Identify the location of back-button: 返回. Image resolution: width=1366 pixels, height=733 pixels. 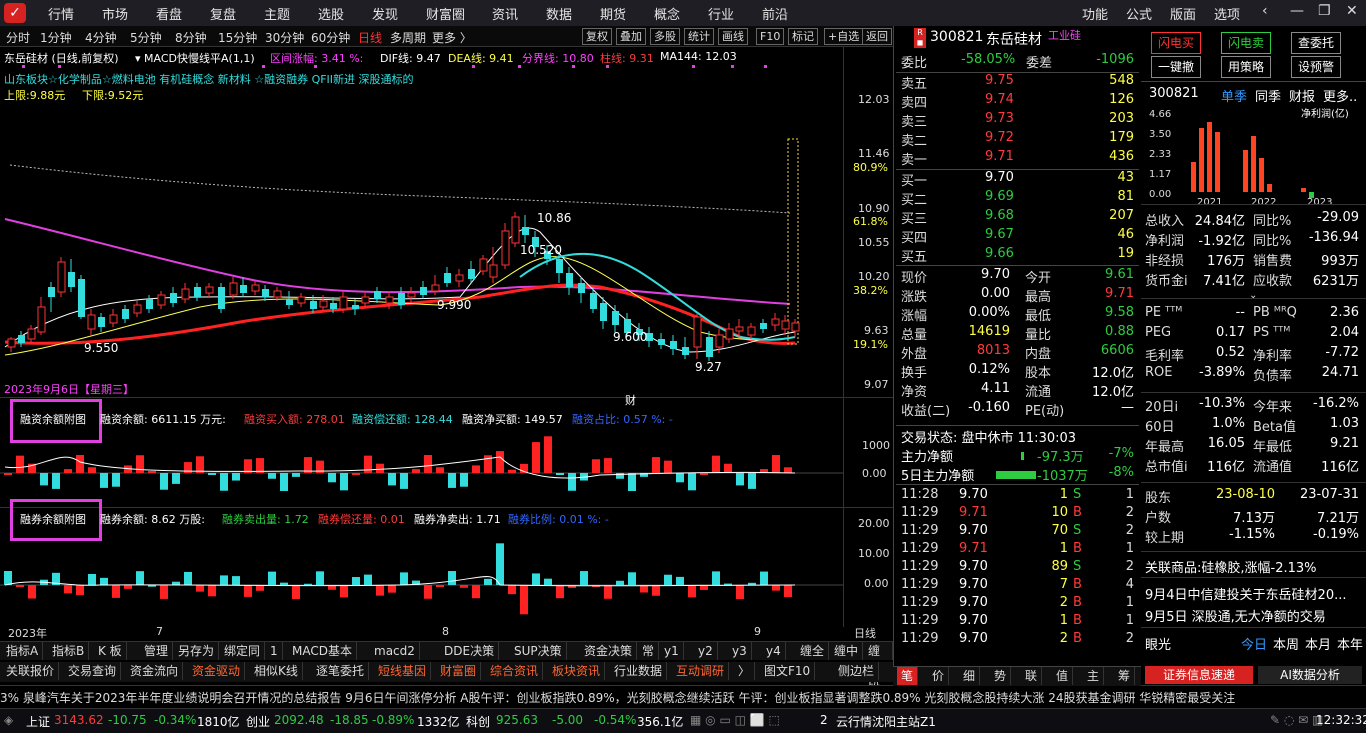
(877, 36).